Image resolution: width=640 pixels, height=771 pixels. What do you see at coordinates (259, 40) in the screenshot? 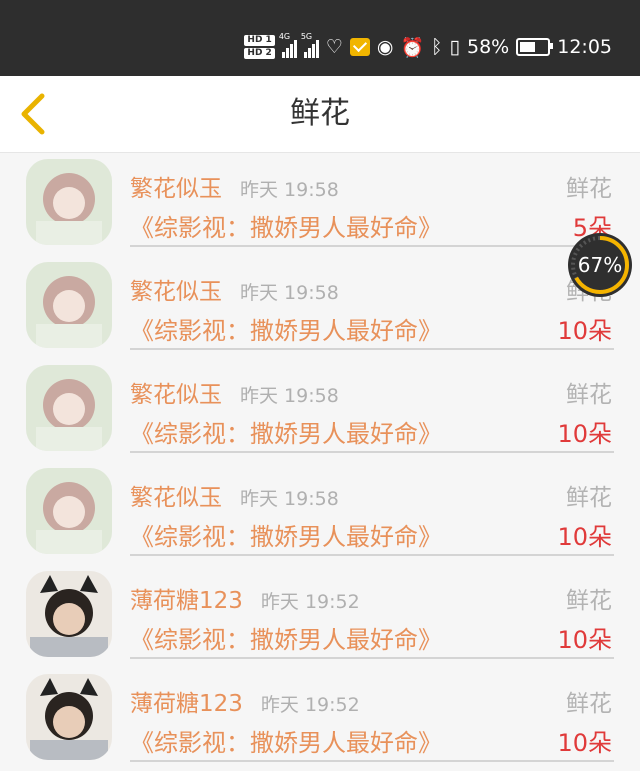
I see `hd1-label: HD 1` at bounding box center [259, 40].